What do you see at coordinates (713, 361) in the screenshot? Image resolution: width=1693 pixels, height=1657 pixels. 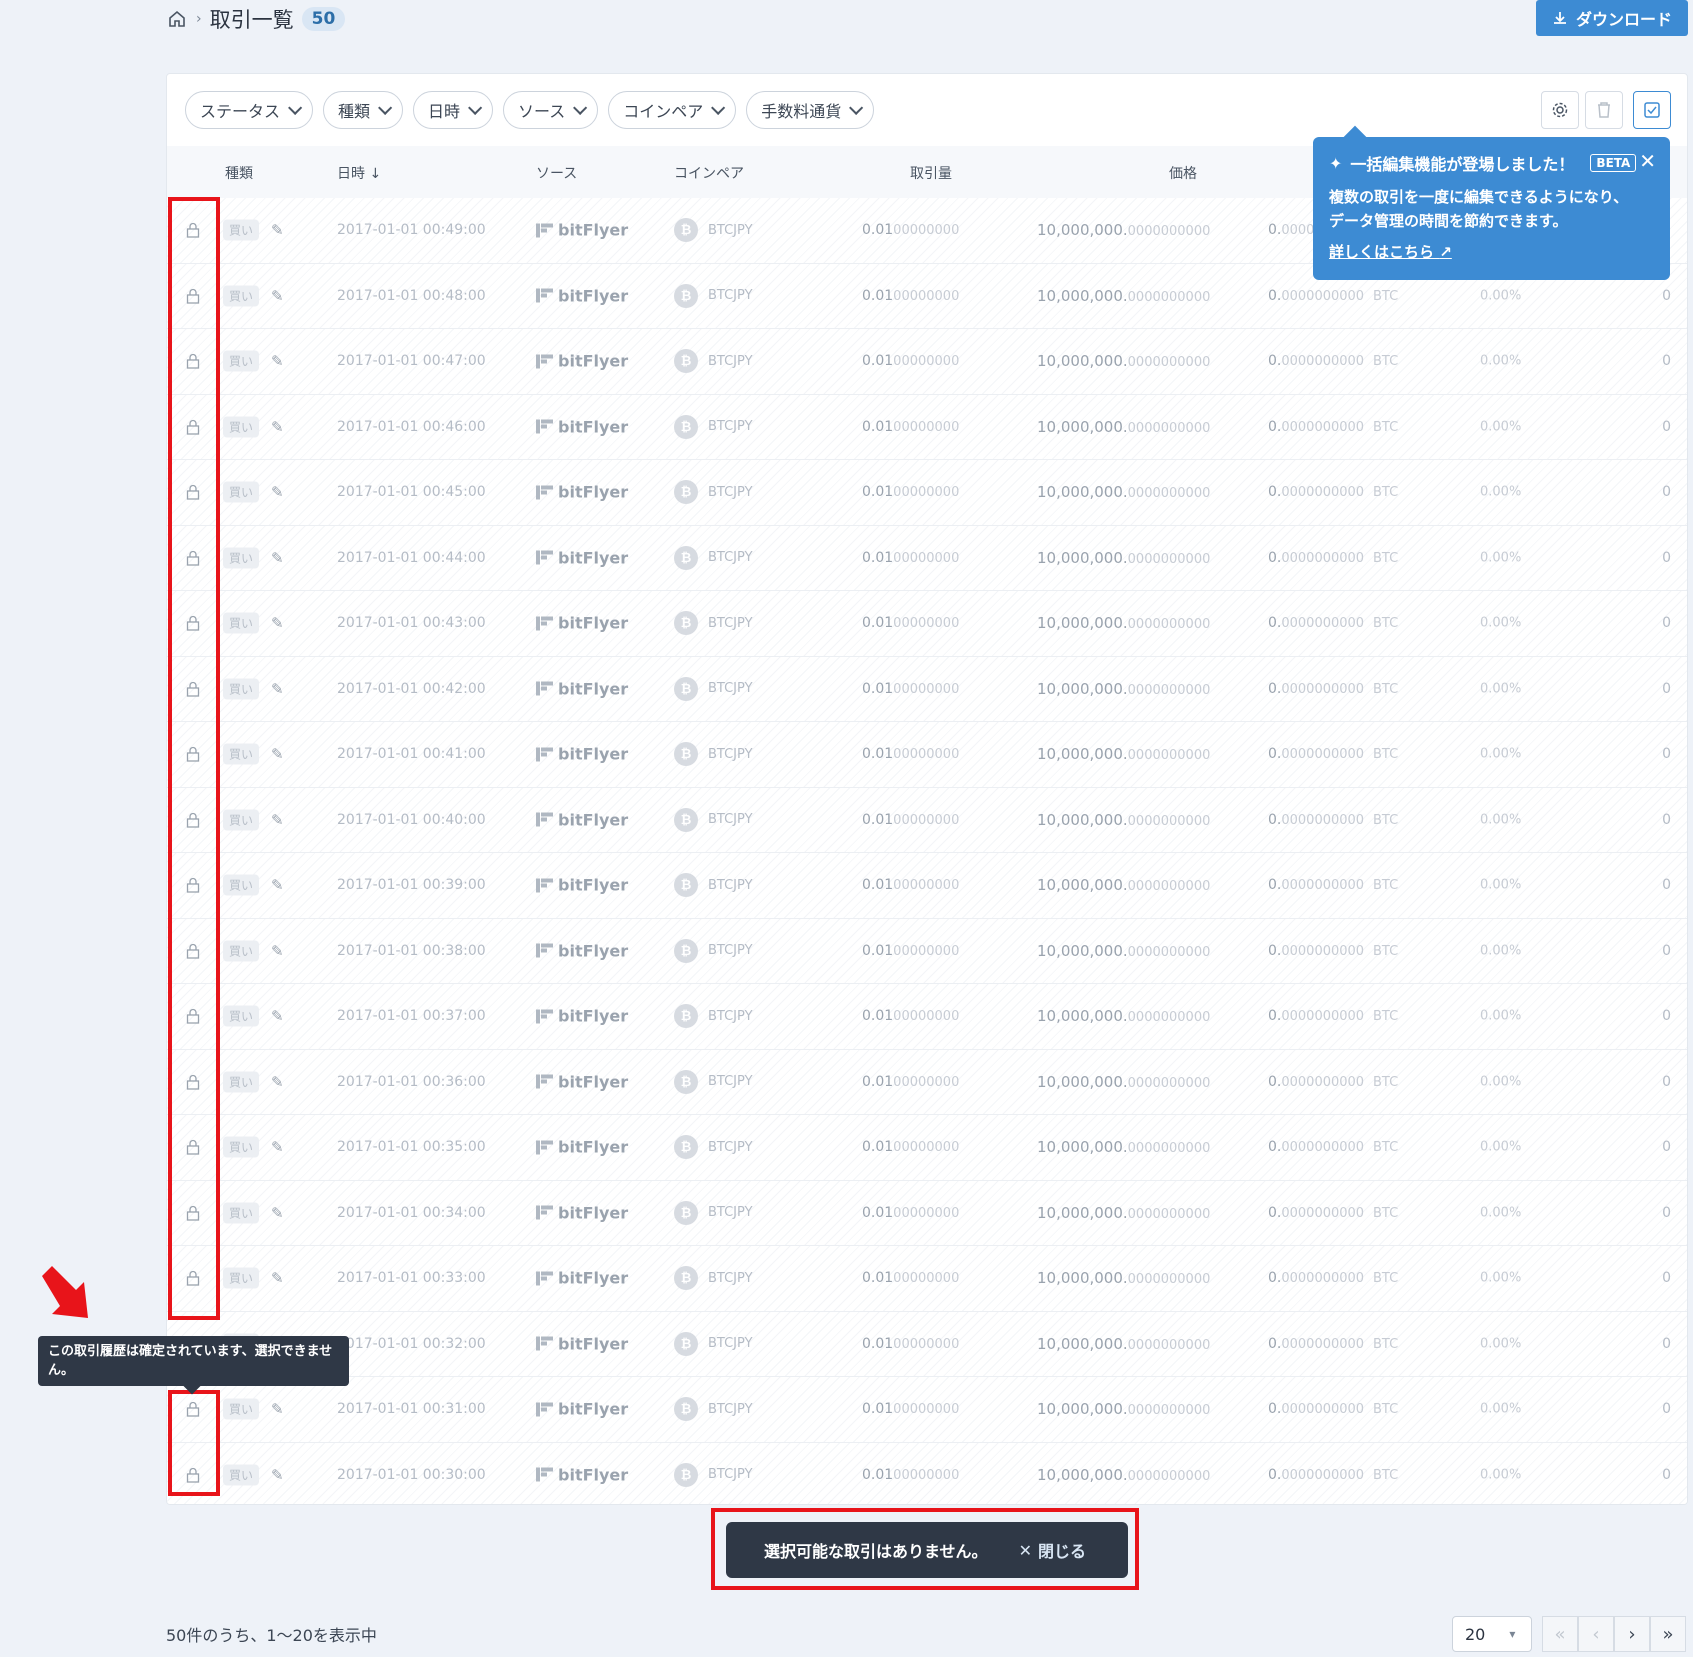 I see `row-coinpair: ₿ BTCJPY` at bounding box center [713, 361].